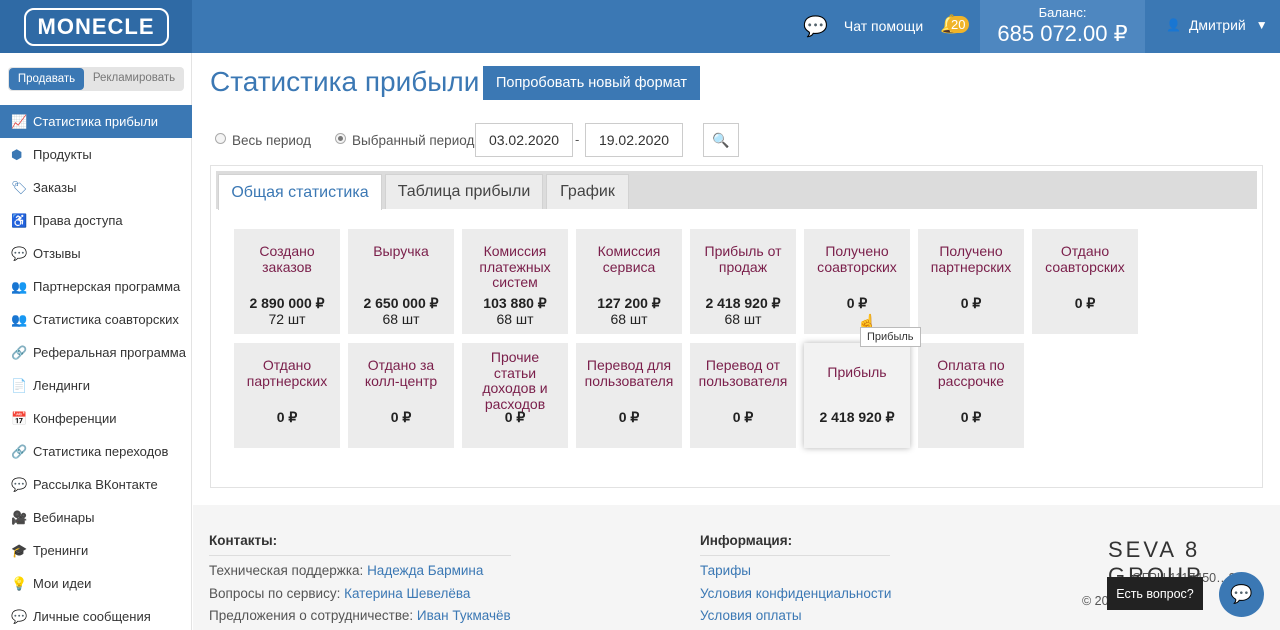  Describe the element at coordinates (75, 418) in the screenshot. I see `sidebar-item-label: Конференции` at that location.